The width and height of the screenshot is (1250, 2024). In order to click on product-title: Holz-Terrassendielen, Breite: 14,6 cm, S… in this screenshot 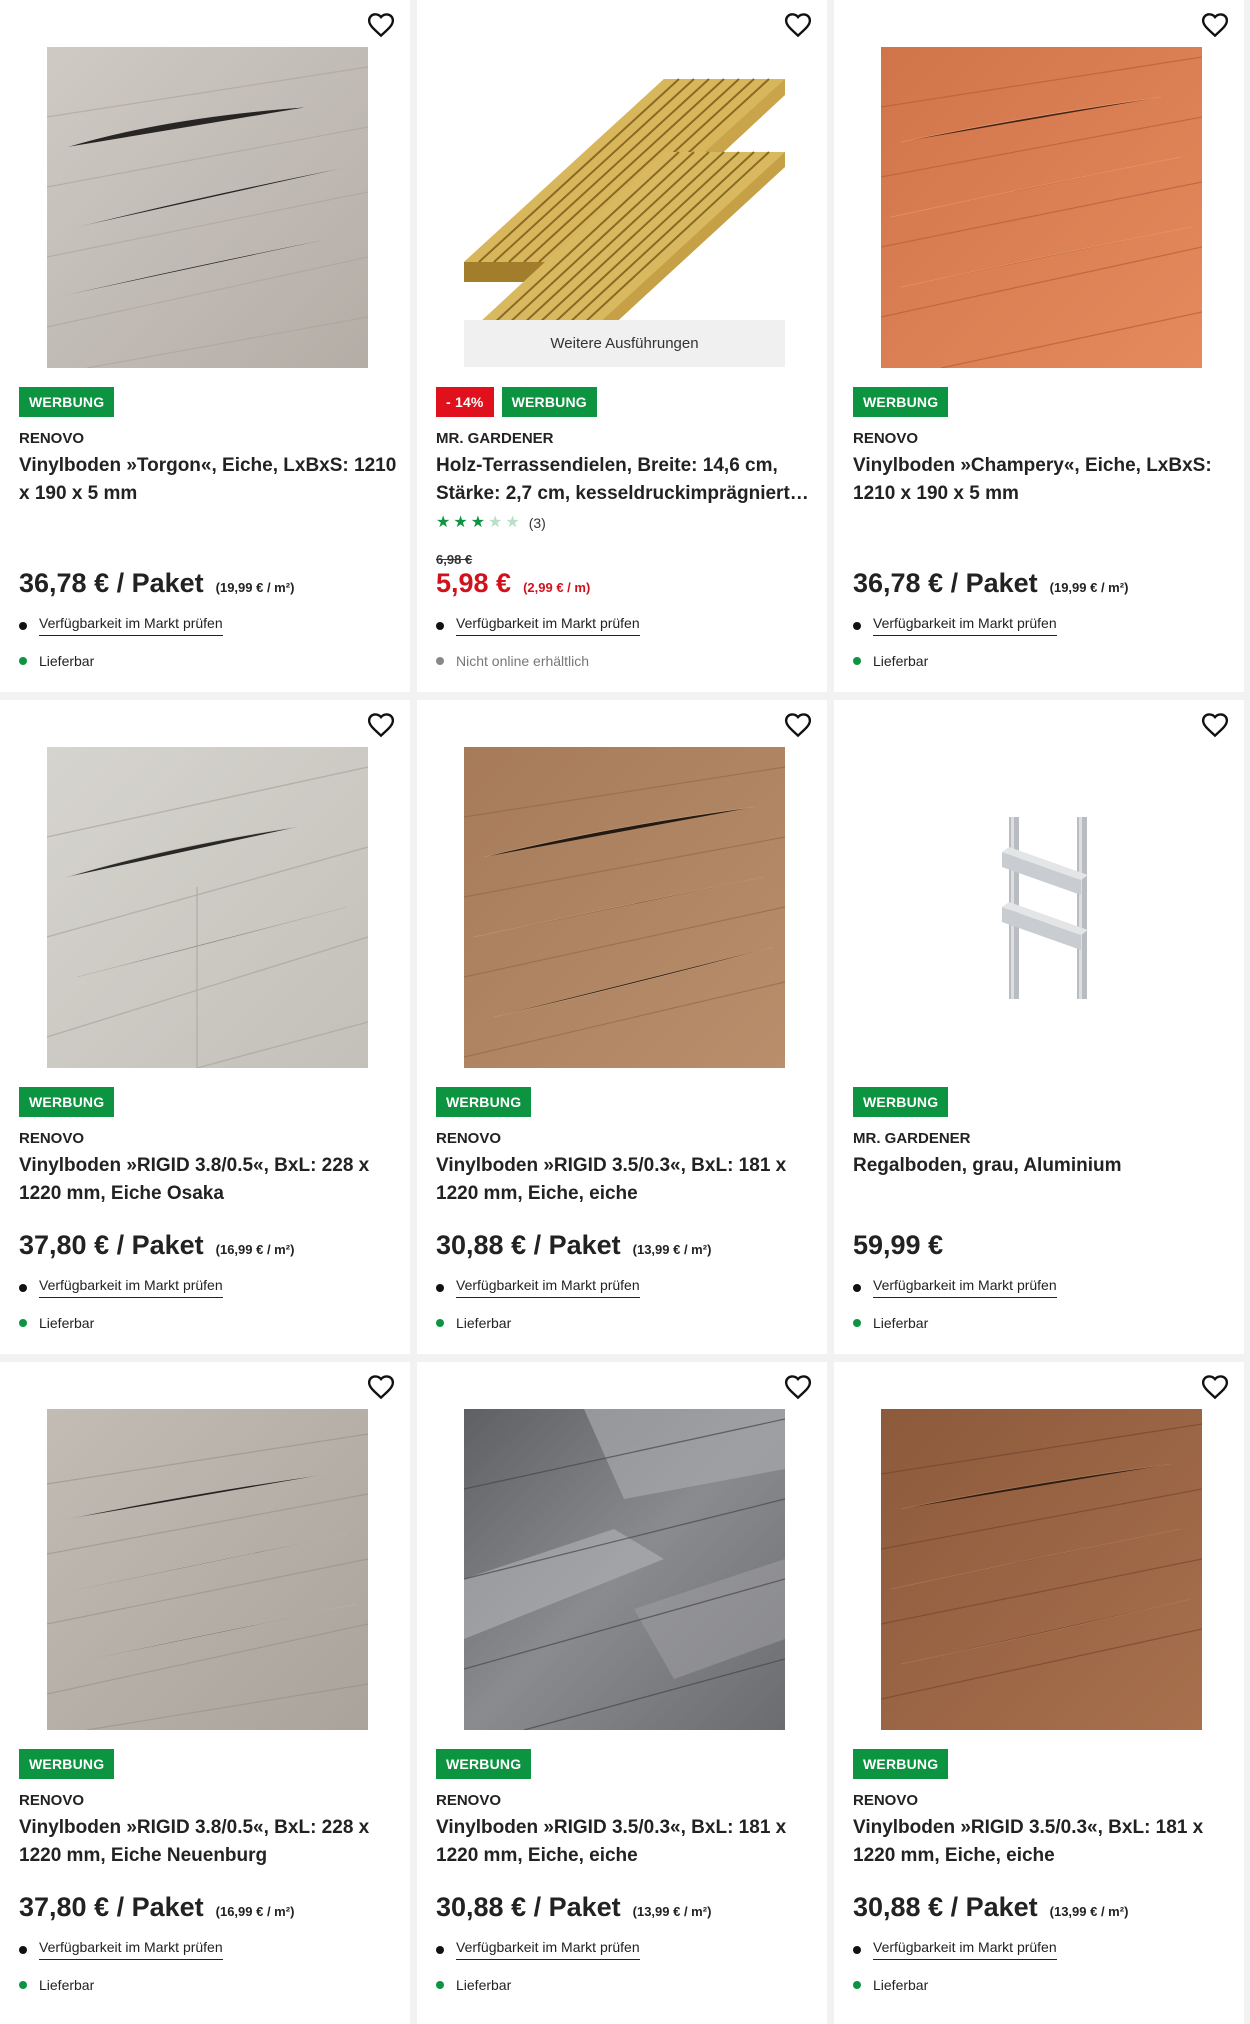, I will do `click(626, 480)`.